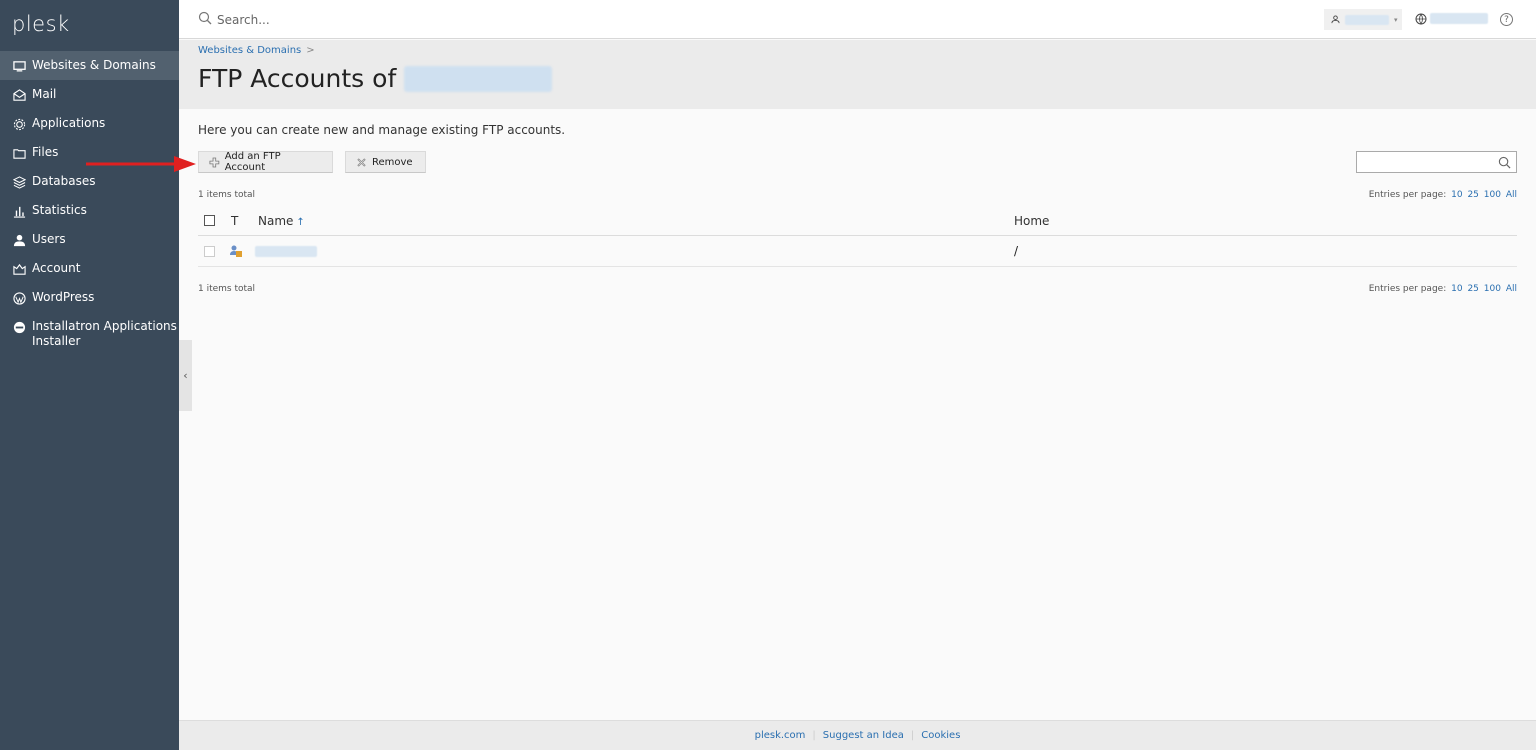 The image size is (1536, 750). Describe the element at coordinates (227, 289) in the screenshot. I see `items-total-bottom: 1 items total` at that location.